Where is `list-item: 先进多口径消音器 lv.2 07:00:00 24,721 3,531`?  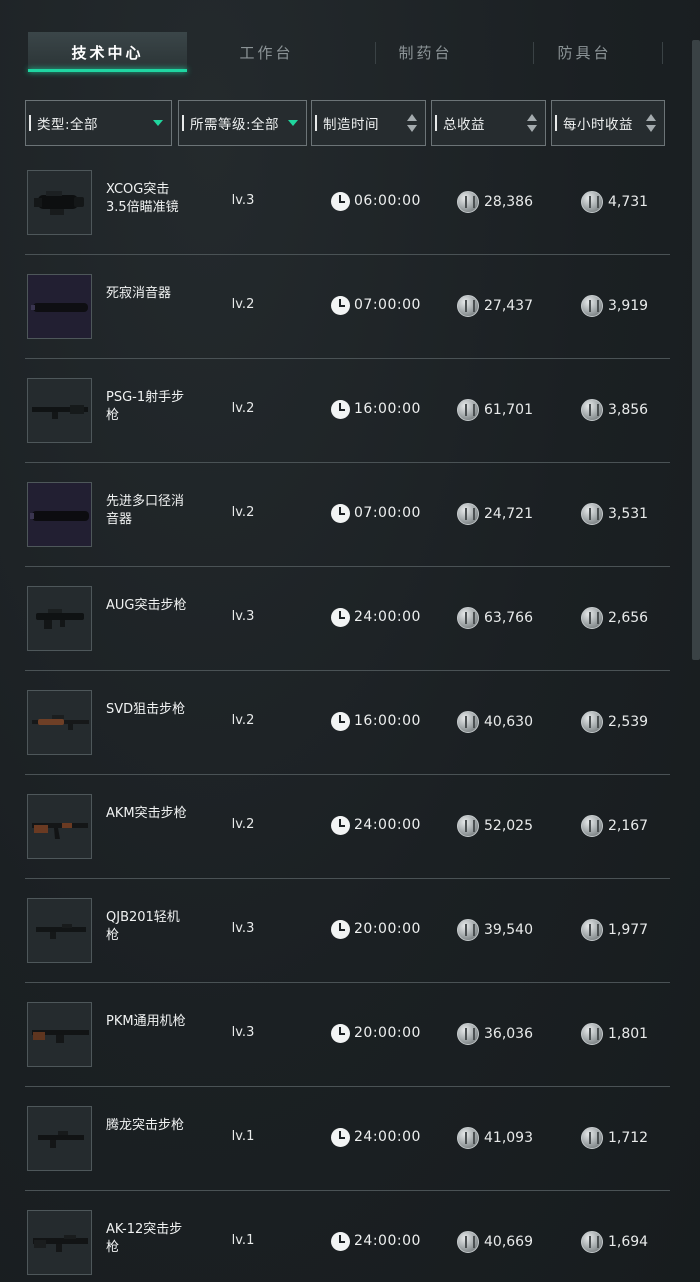 list-item: 先进多口径消音器 lv.2 07:00:00 24,721 3,531 is located at coordinates (347, 515).